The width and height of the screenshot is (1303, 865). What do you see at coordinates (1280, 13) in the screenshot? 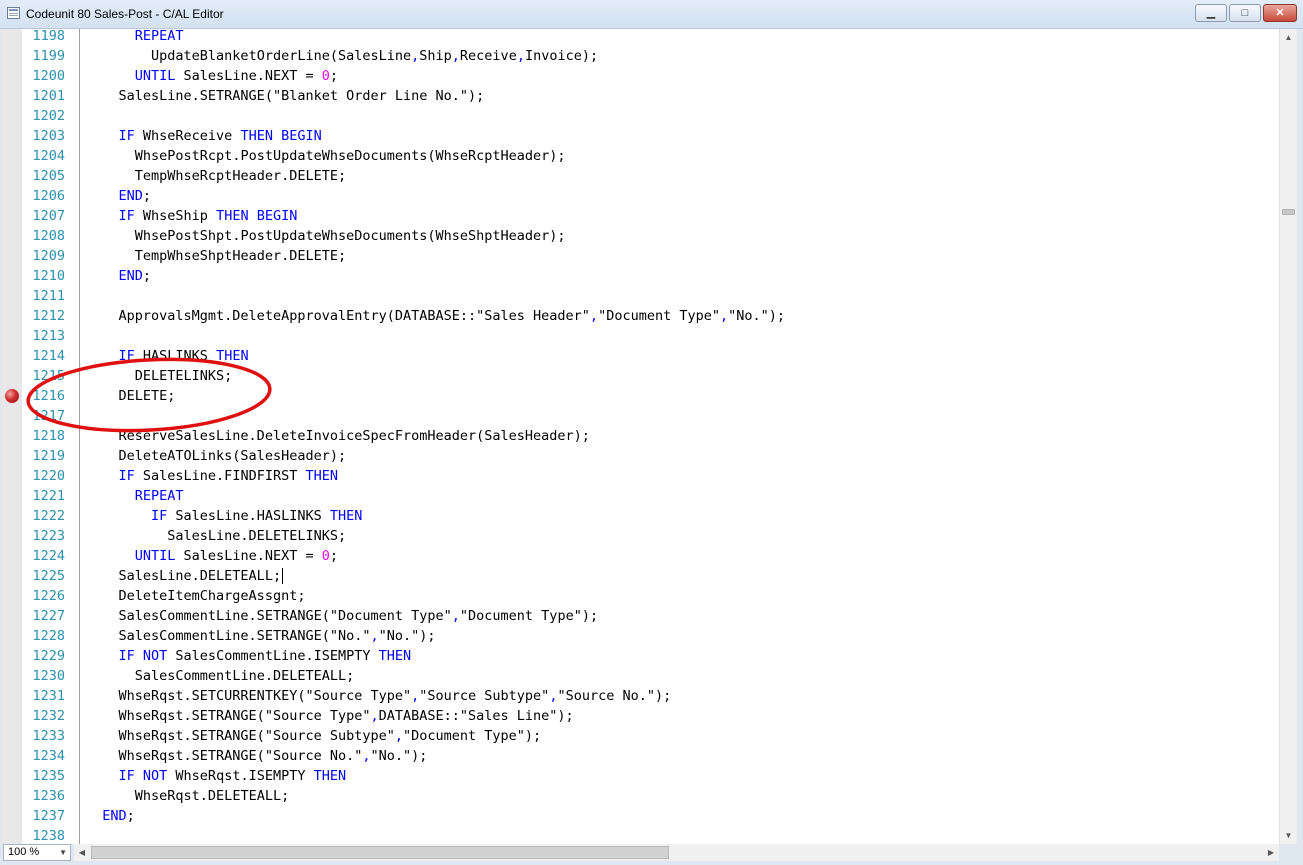
I see `close-button: ✕` at bounding box center [1280, 13].